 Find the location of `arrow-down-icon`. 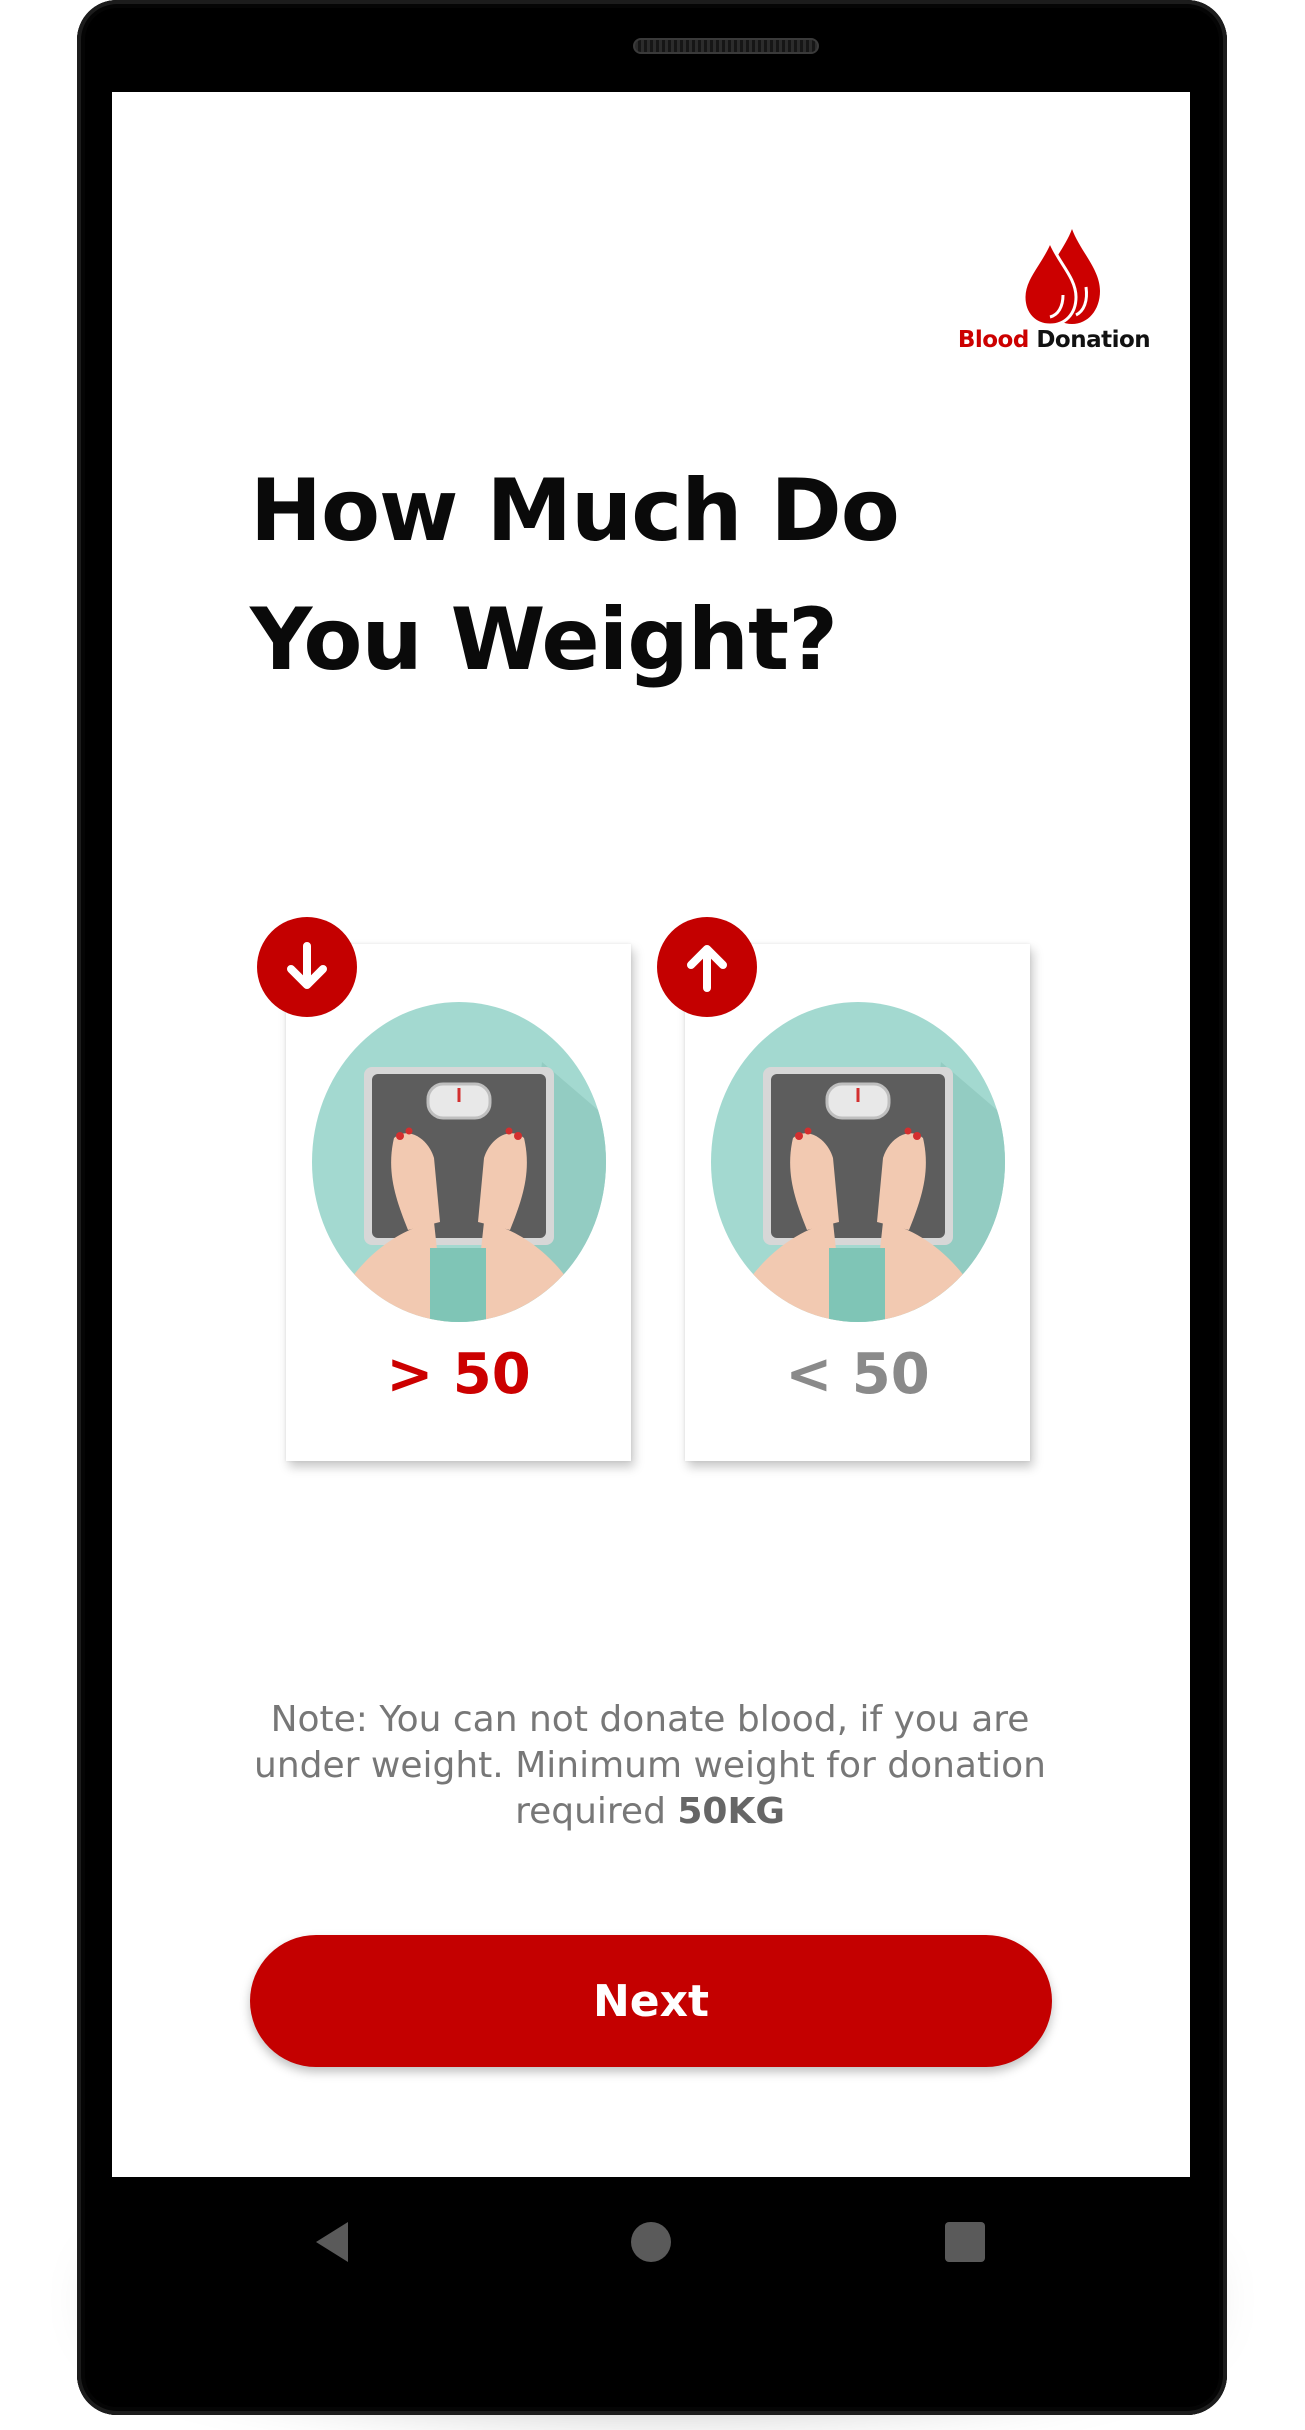

arrow-down-icon is located at coordinates (307, 965).